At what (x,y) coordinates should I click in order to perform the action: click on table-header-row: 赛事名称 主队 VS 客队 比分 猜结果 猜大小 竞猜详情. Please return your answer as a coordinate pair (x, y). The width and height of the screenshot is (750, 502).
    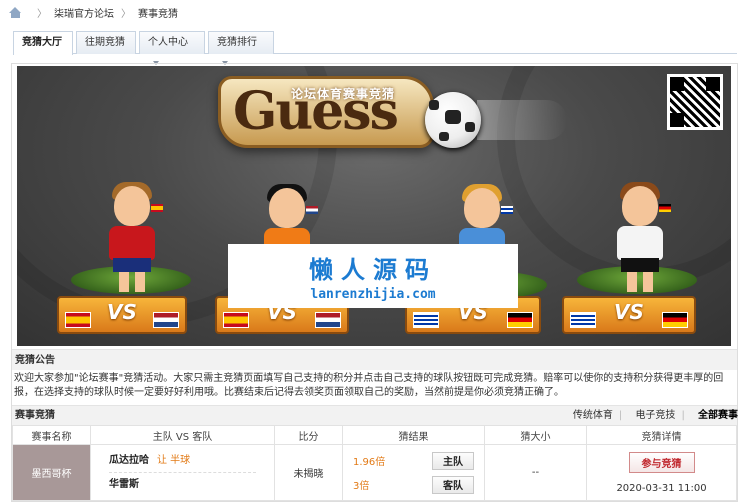
    Looking at the image, I should click on (374, 435).